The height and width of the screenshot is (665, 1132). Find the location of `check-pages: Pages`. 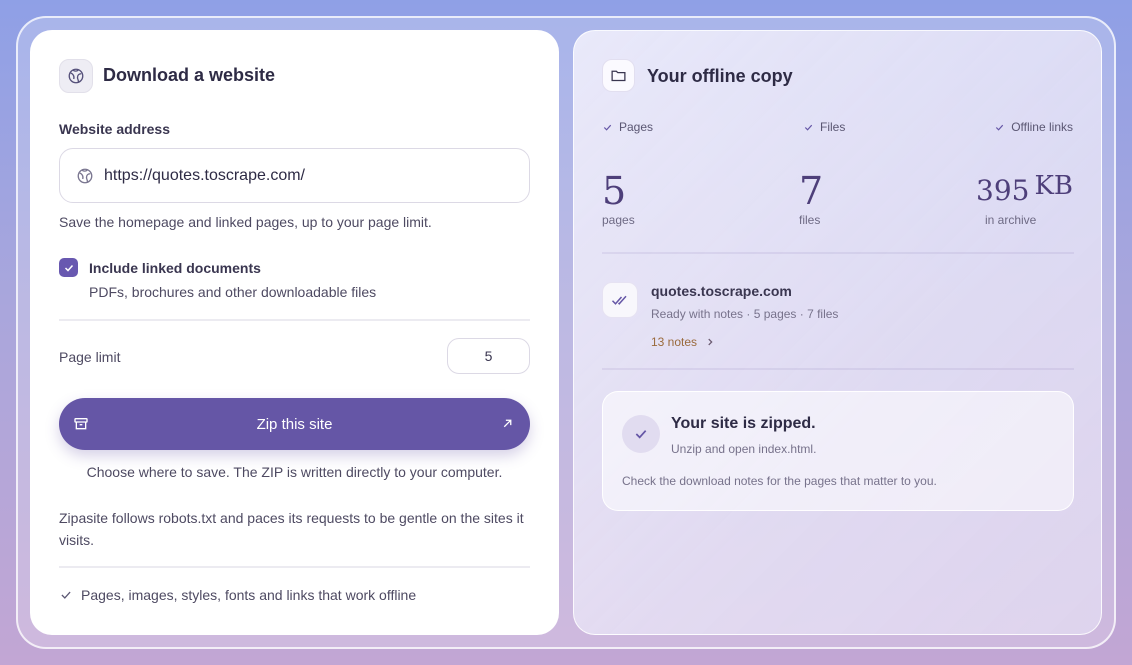

check-pages: Pages is located at coordinates (627, 127).